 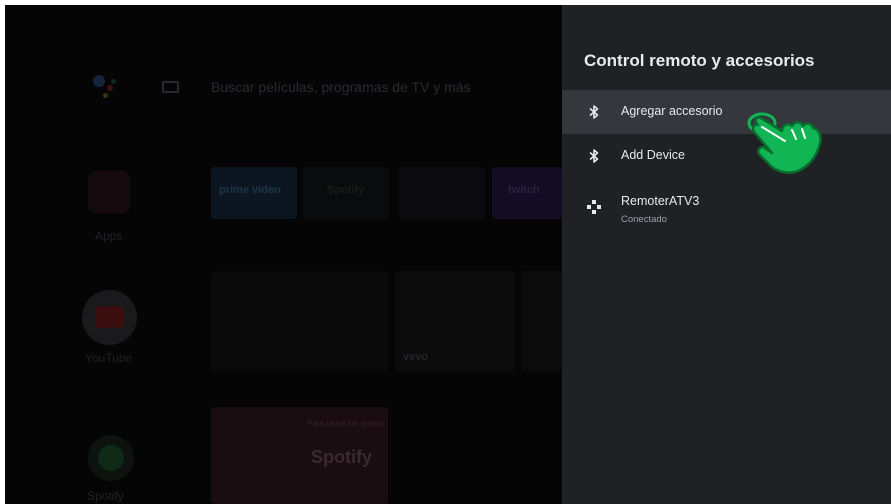 I want to click on add-accessory-label: Agregar accesorio, so click(x=672, y=111).